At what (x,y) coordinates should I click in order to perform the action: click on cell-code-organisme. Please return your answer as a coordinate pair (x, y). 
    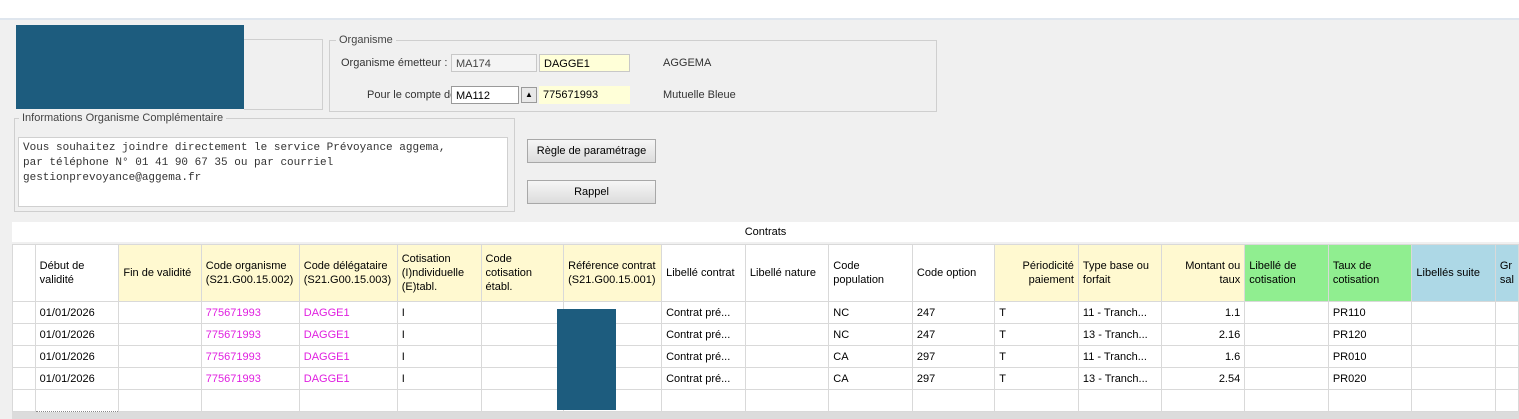
    Looking at the image, I should click on (250, 400).